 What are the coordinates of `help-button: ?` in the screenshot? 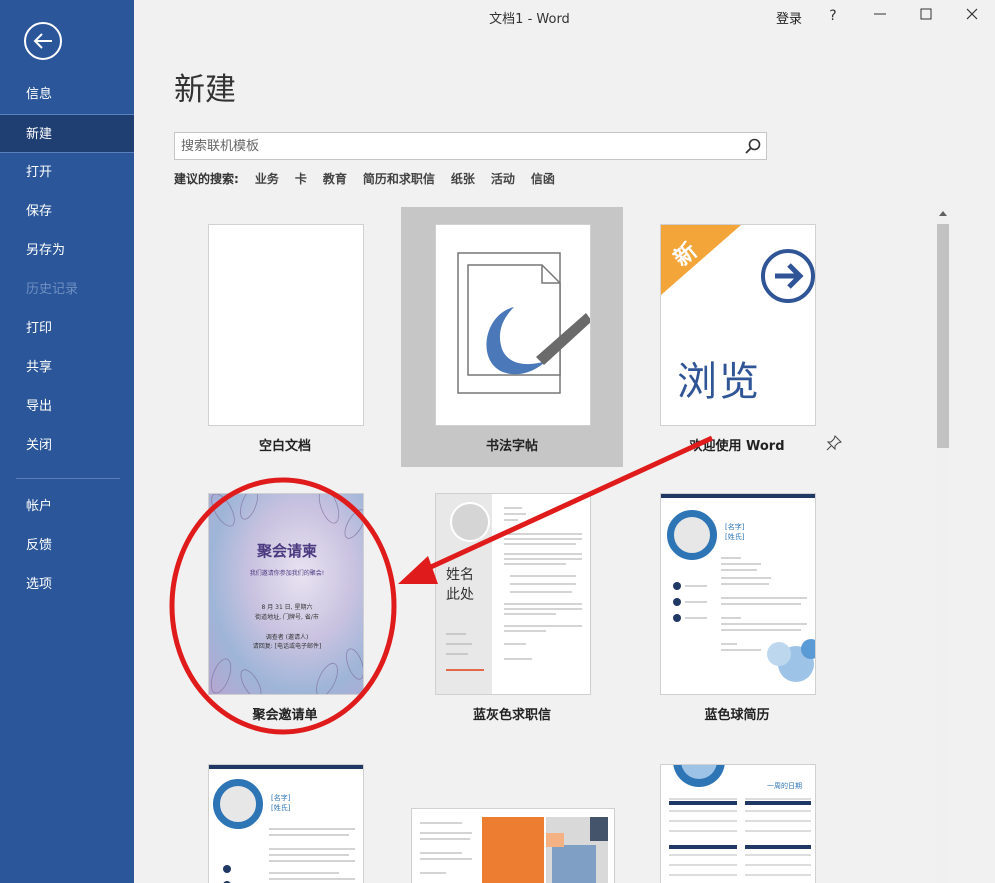 It's located at (833, 16).